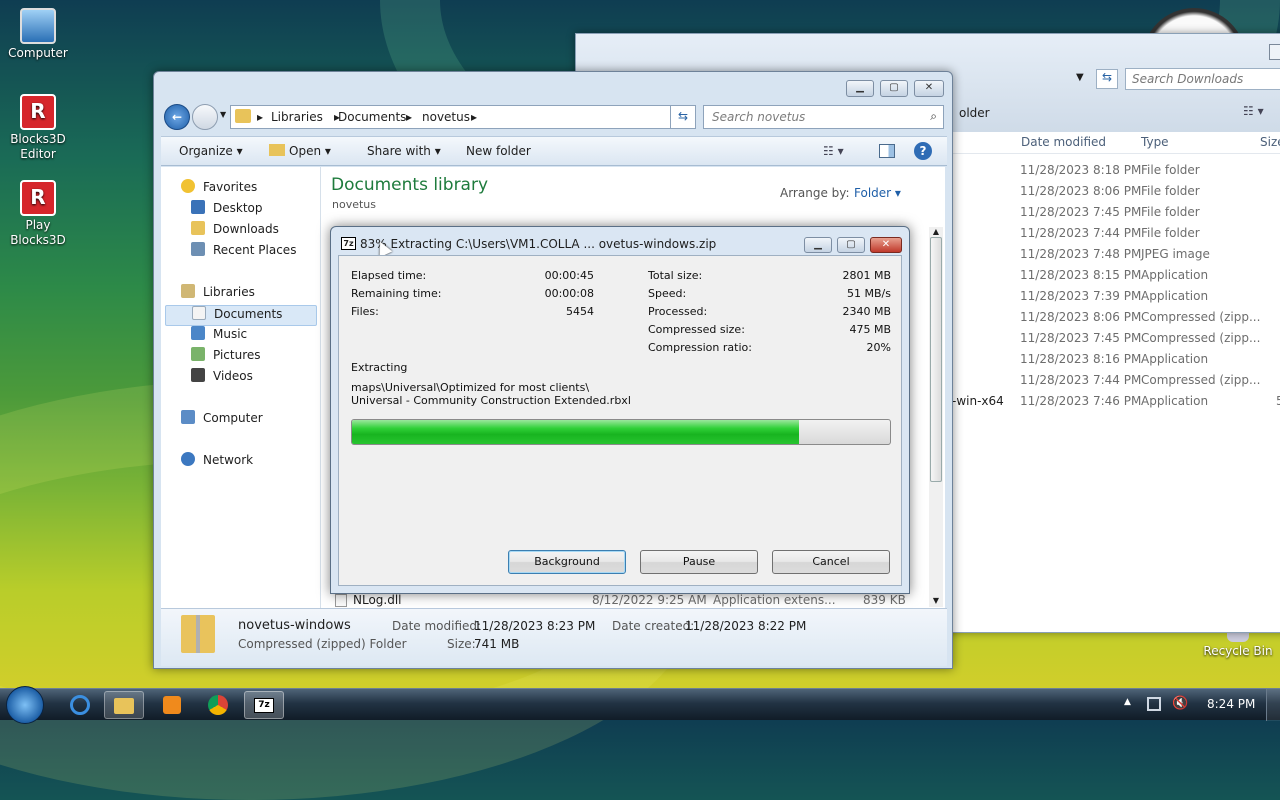 Image resolution: width=1280 pixels, height=800 pixels. Describe the element at coordinates (223, 114) in the screenshot. I see `history-dropdown-icon: ▼` at that location.